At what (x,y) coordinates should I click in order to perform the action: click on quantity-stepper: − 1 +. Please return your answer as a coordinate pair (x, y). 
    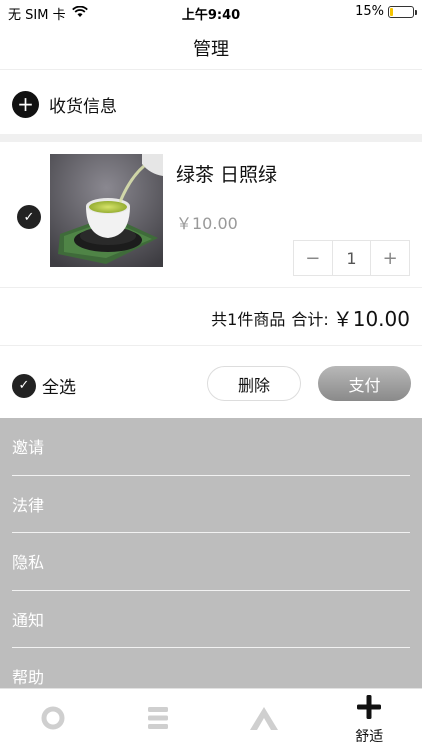
    Looking at the image, I should click on (351, 258).